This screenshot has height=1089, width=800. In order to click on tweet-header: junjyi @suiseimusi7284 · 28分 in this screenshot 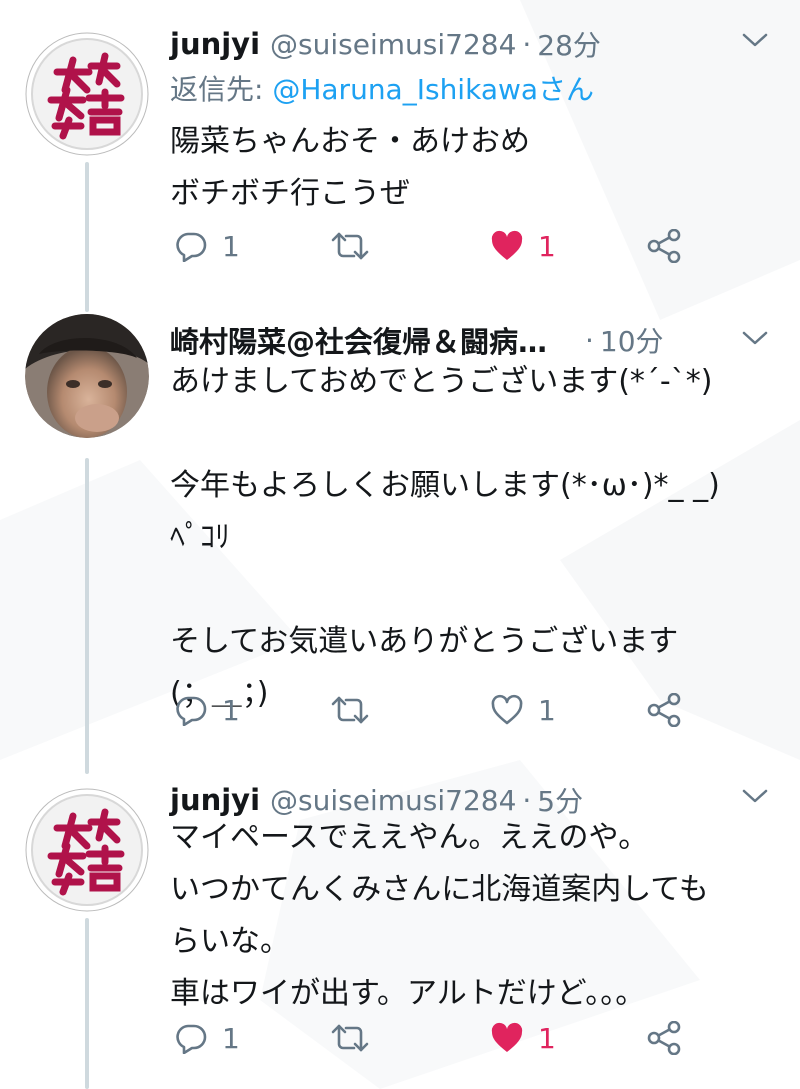, I will do `click(480, 44)`.